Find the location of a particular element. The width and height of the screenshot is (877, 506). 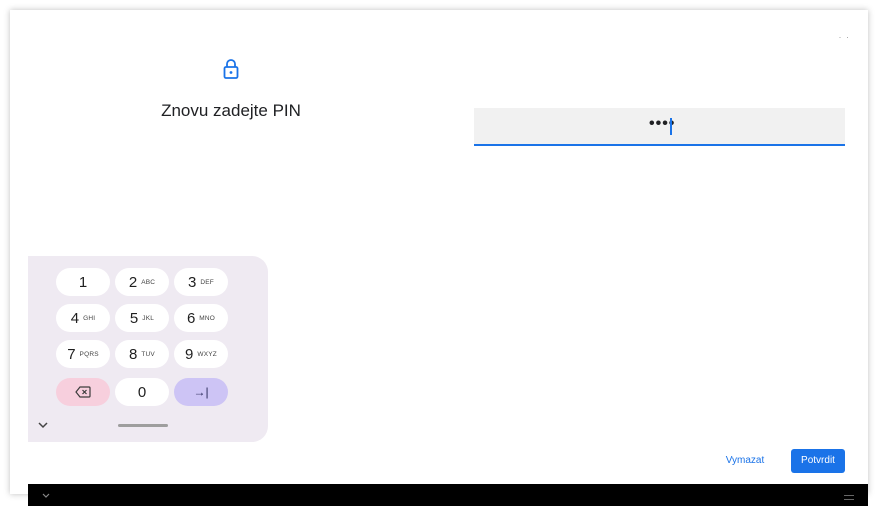

key-number: 9 is located at coordinates (189, 354).